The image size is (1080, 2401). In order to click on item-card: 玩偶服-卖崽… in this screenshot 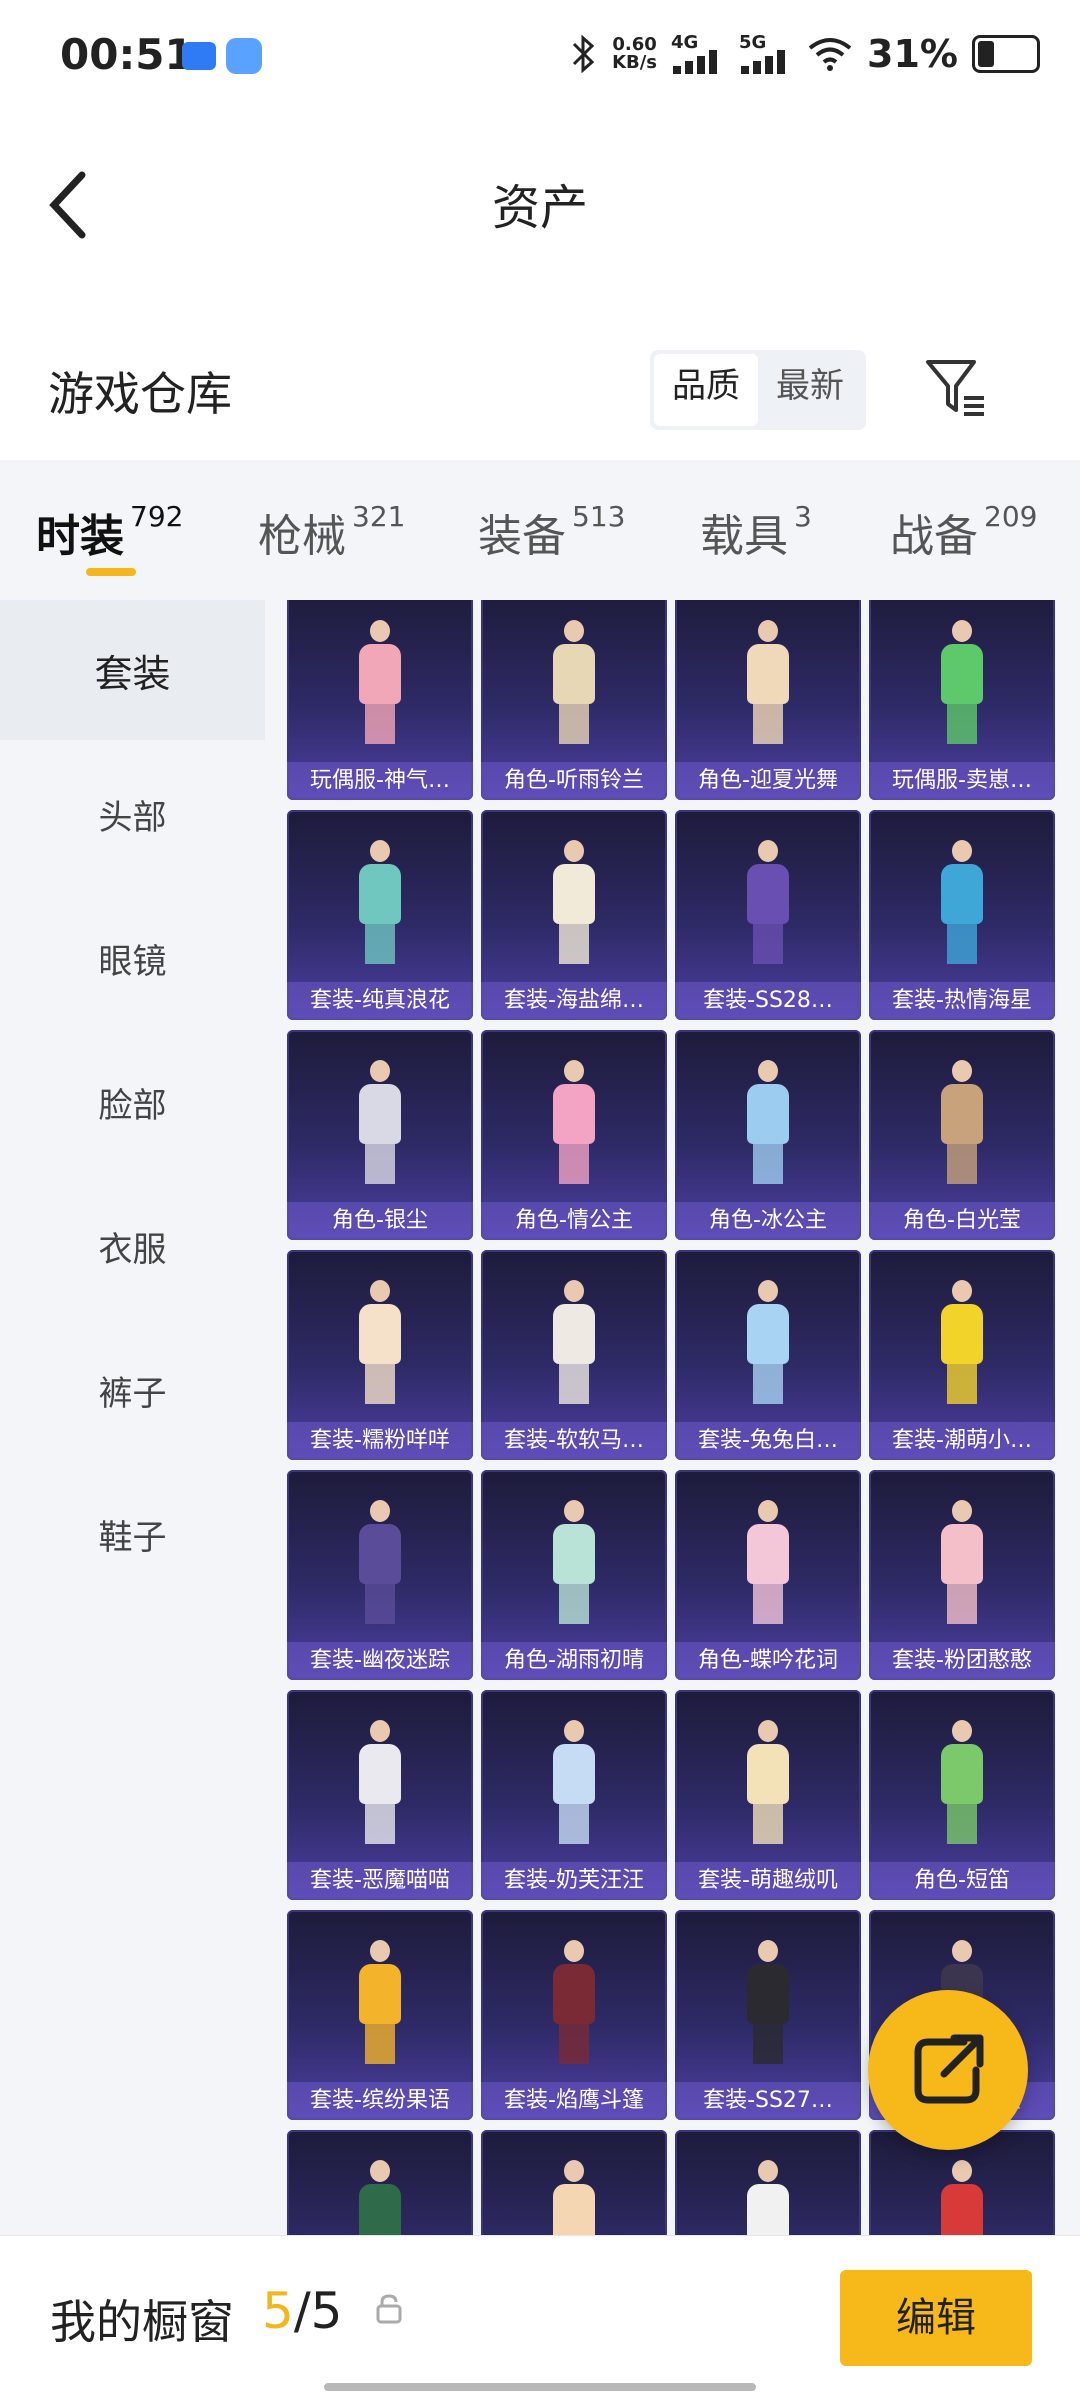, I will do `click(962, 700)`.